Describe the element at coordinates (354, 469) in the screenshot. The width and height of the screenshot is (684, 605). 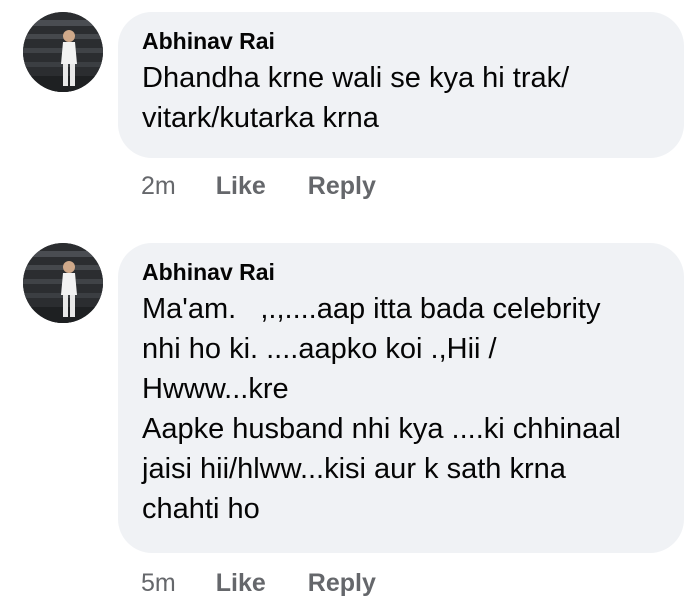
I see `comment-text-line: jaisi hii/hlww...kisi aur k sath krna` at that location.